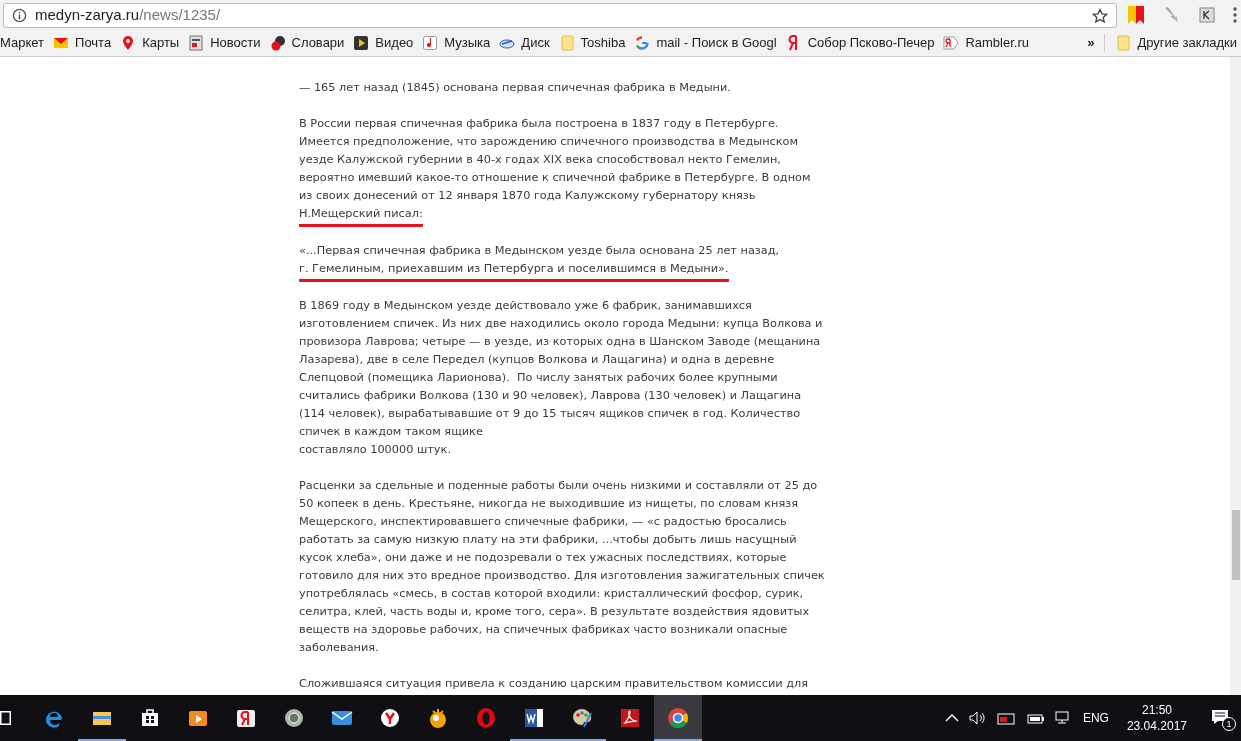 The width and height of the screenshot is (1241, 741). Describe the element at coordinates (61, 43) in the screenshot. I see `envelope-icon` at that location.